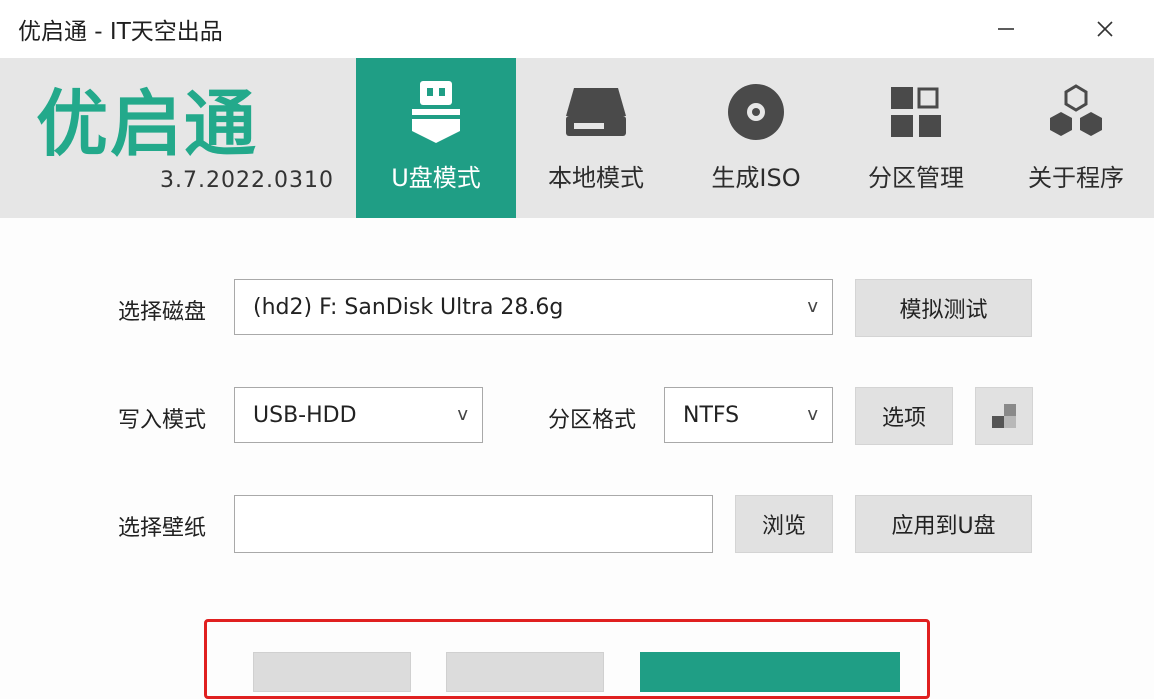  I want to click on apply-to-usb-button: 应用到U盘, so click(943, 524).